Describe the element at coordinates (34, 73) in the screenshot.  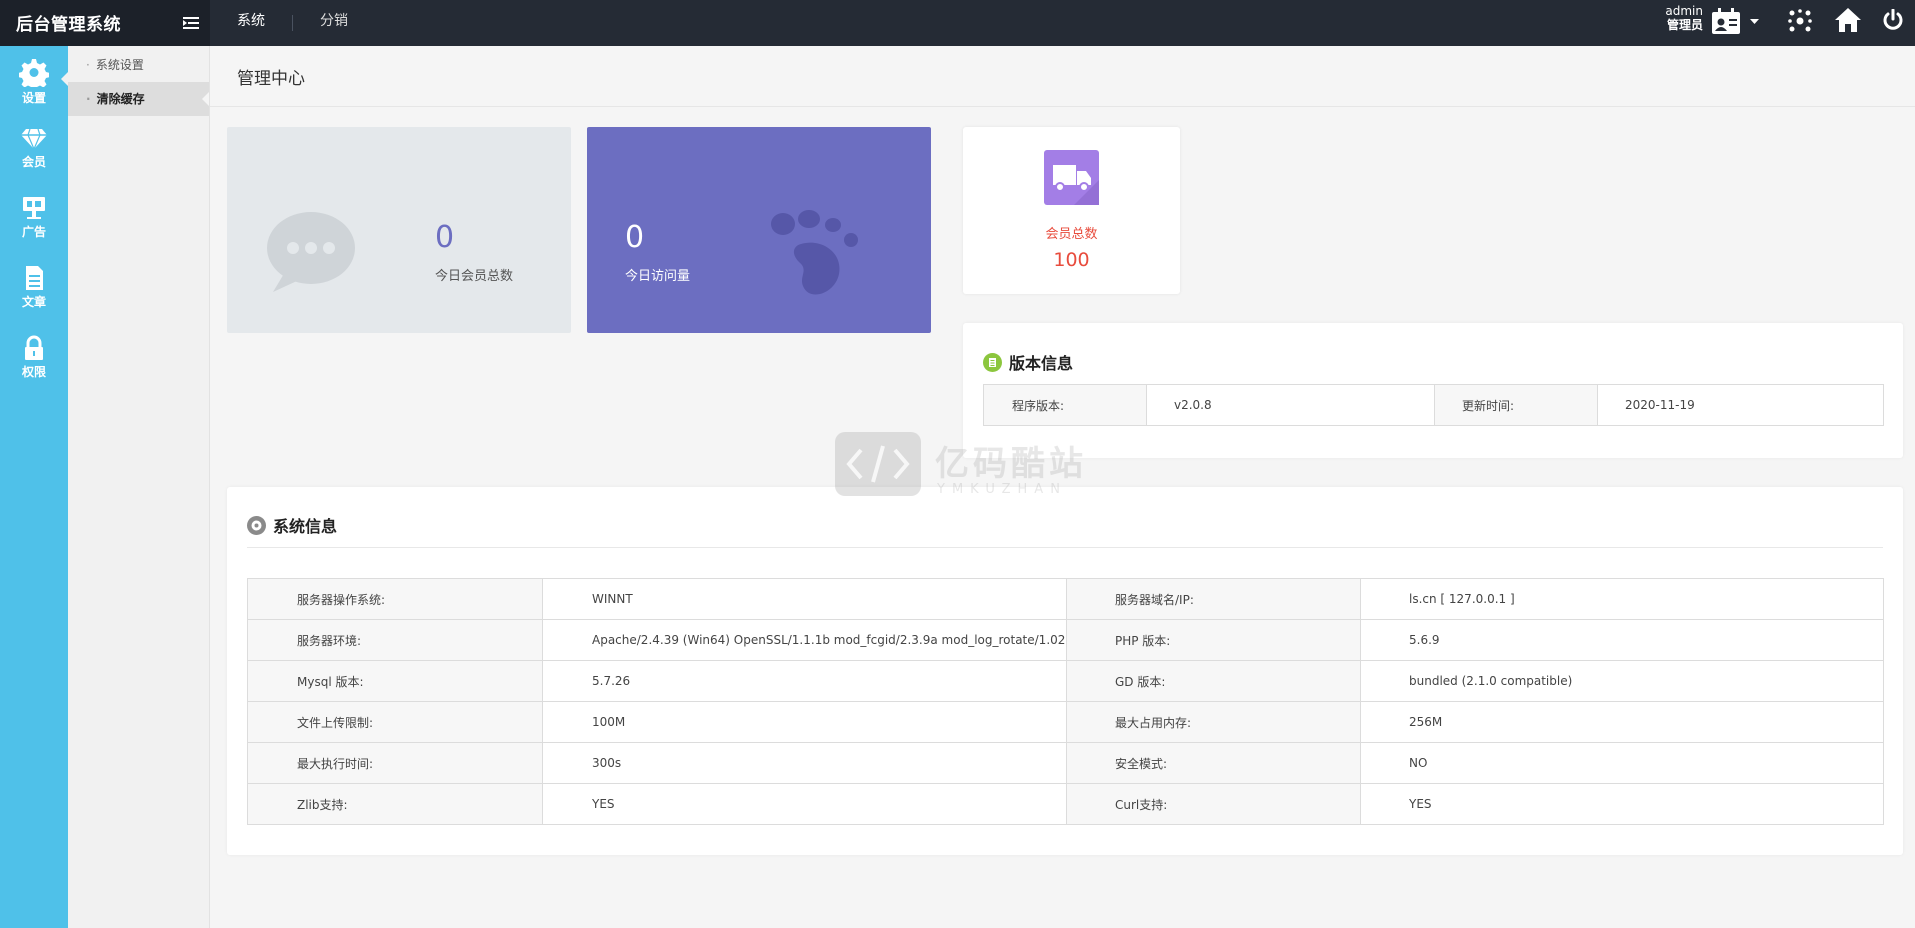
I see `gear-icon` at that location.